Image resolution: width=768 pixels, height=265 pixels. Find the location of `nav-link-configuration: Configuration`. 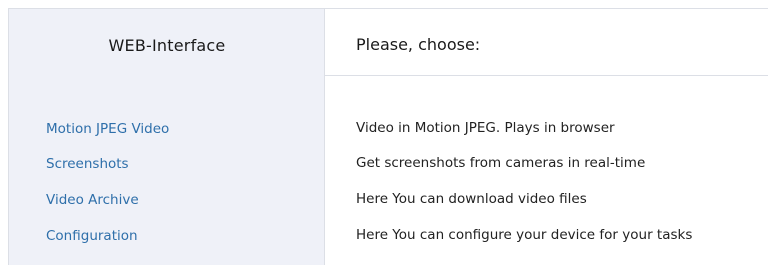

nav-link-configuration: Configuration is located at coordinates (92, 236).